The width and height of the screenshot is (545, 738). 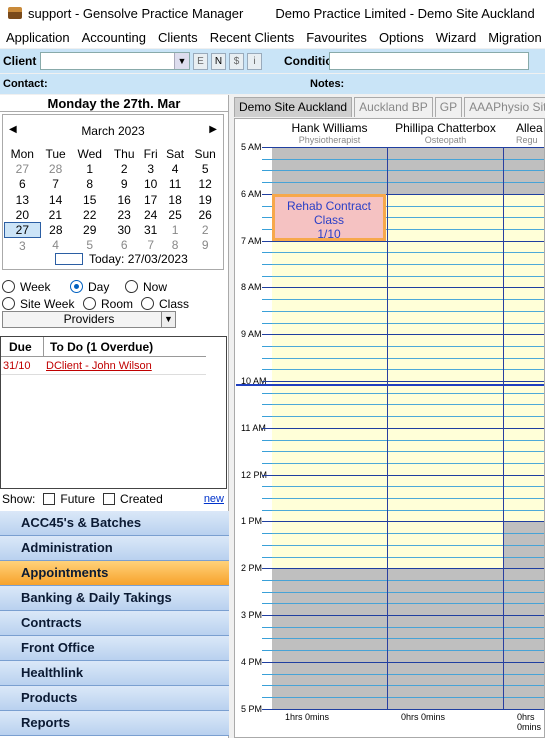 I want to click on menu-accounting: Accounting, so click(x=114, y=37).